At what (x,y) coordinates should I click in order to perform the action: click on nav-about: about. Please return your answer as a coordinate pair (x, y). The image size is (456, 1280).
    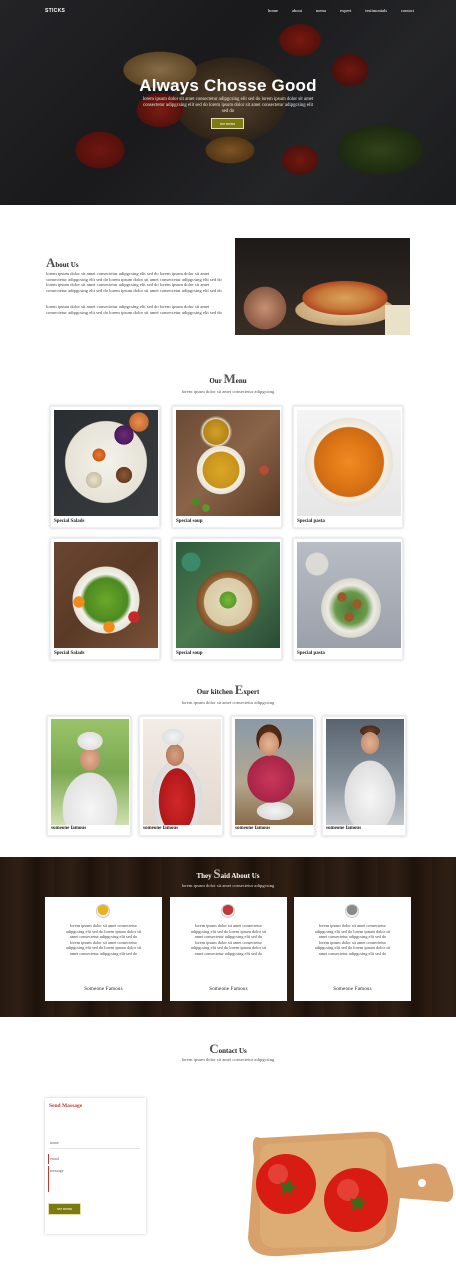
    Looking at the image, I should click on (297, 10).